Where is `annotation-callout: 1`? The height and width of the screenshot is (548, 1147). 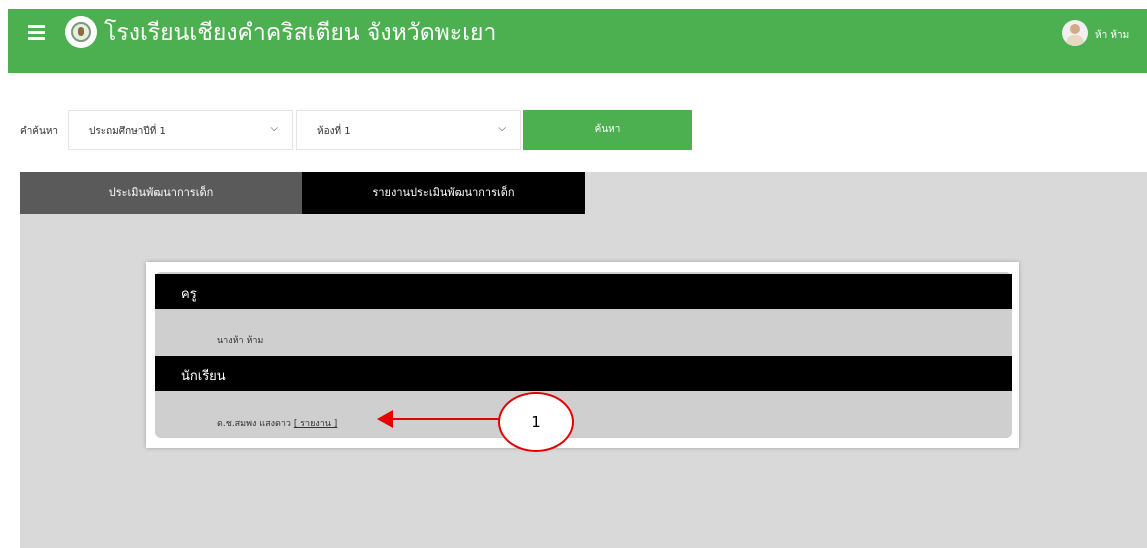
annotation-callout: 1 is located at coordinates (536, 422).